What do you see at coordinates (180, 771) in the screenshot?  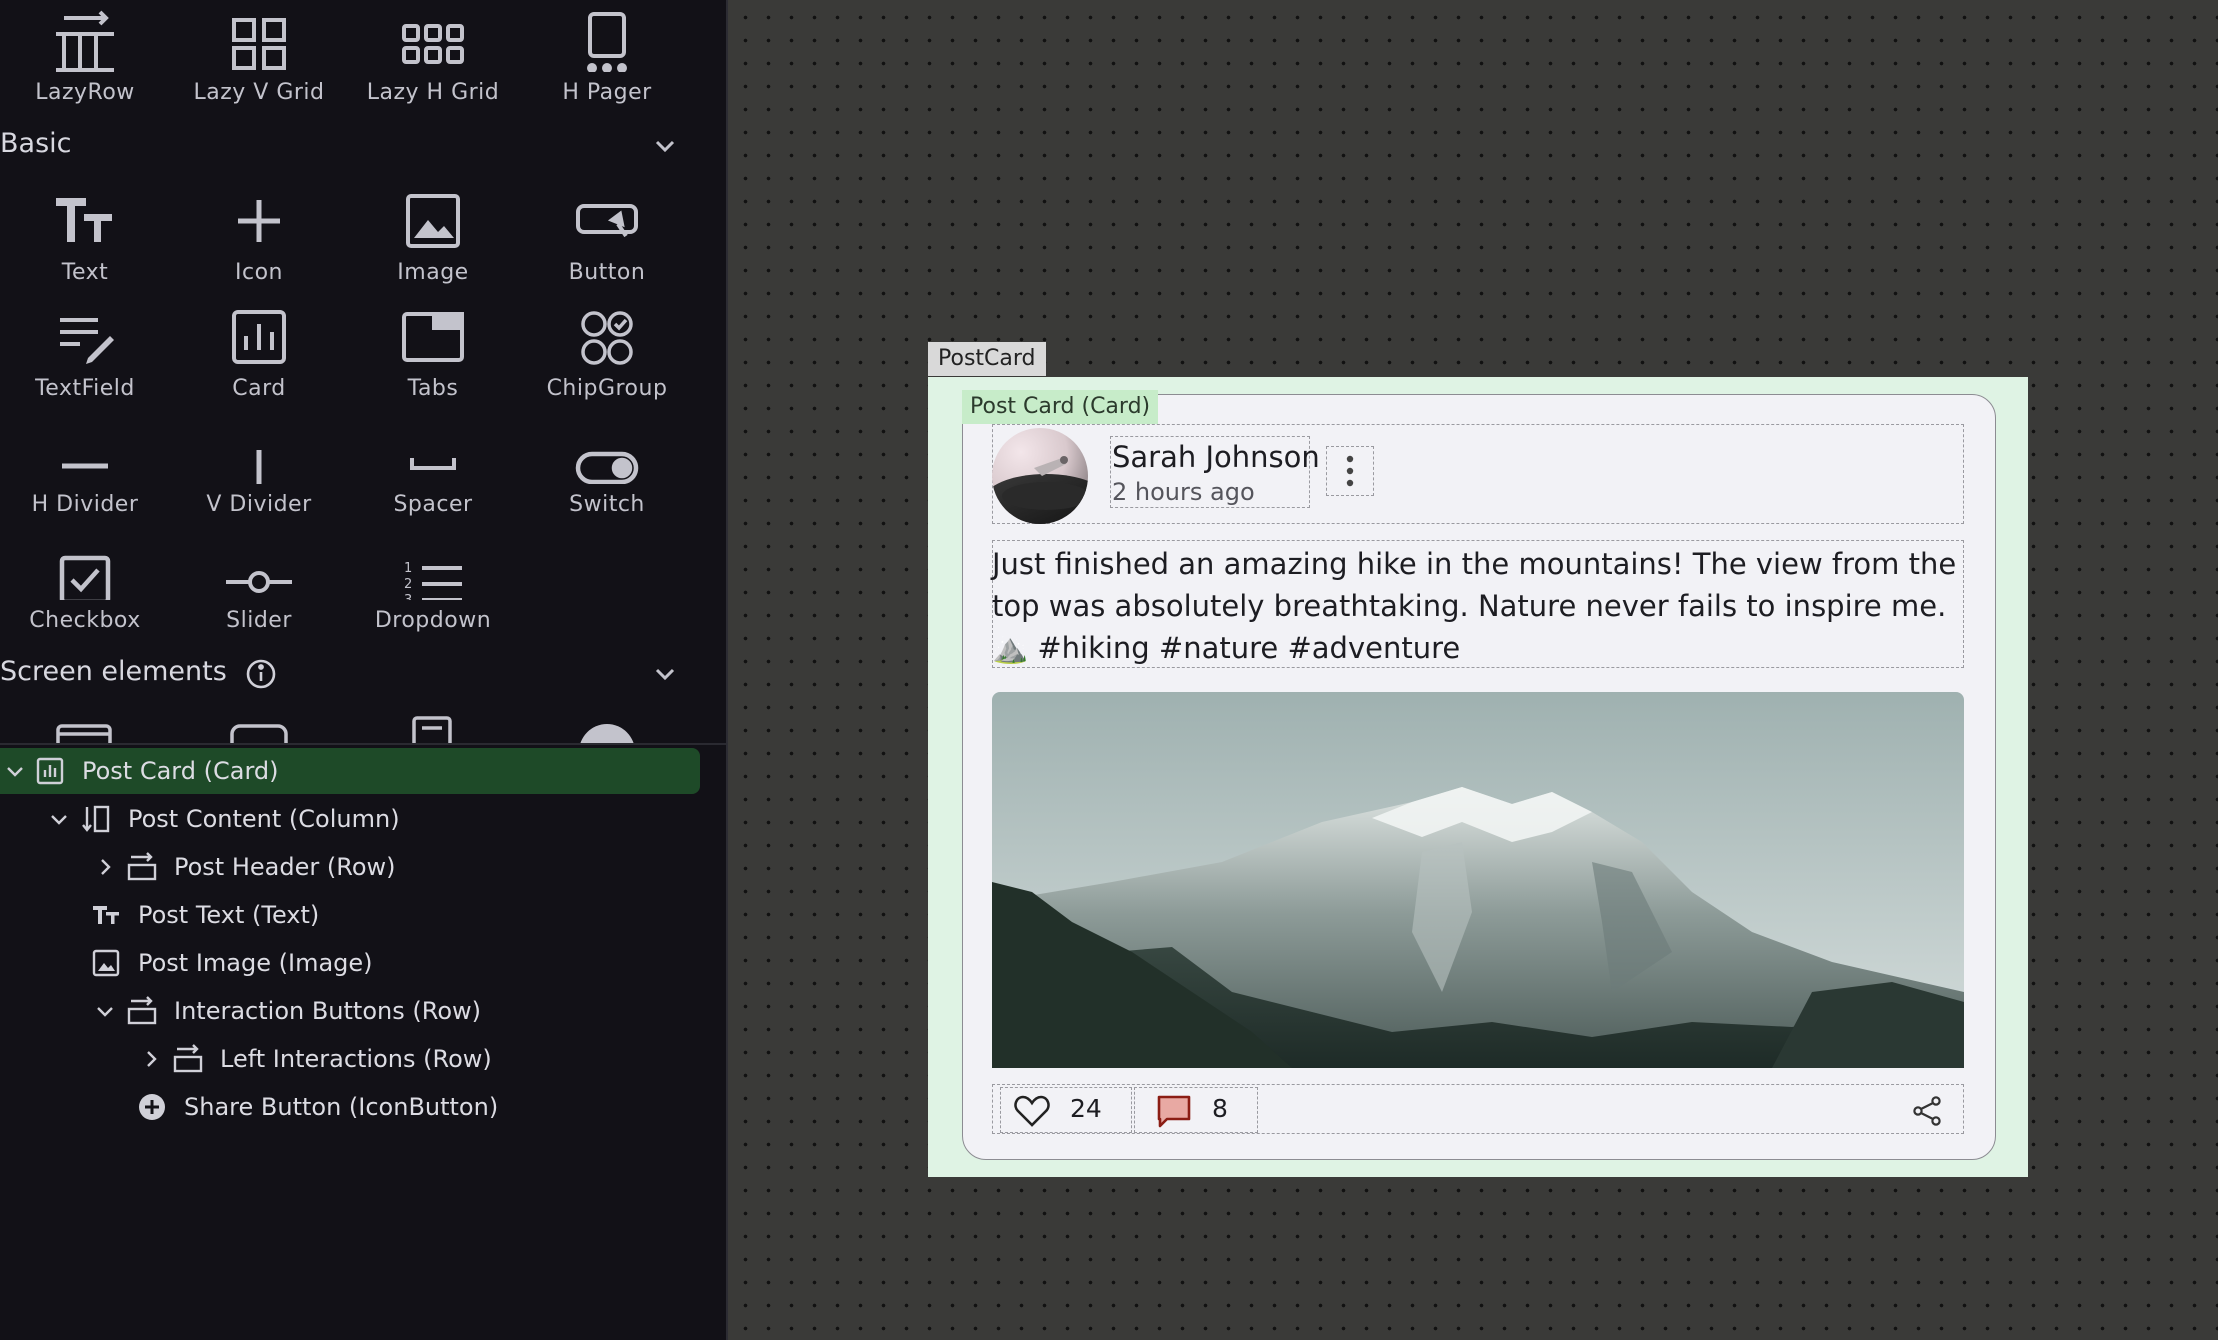 I see `tree-item-label: Post Card (Card)` at bounding box center [180, 771].